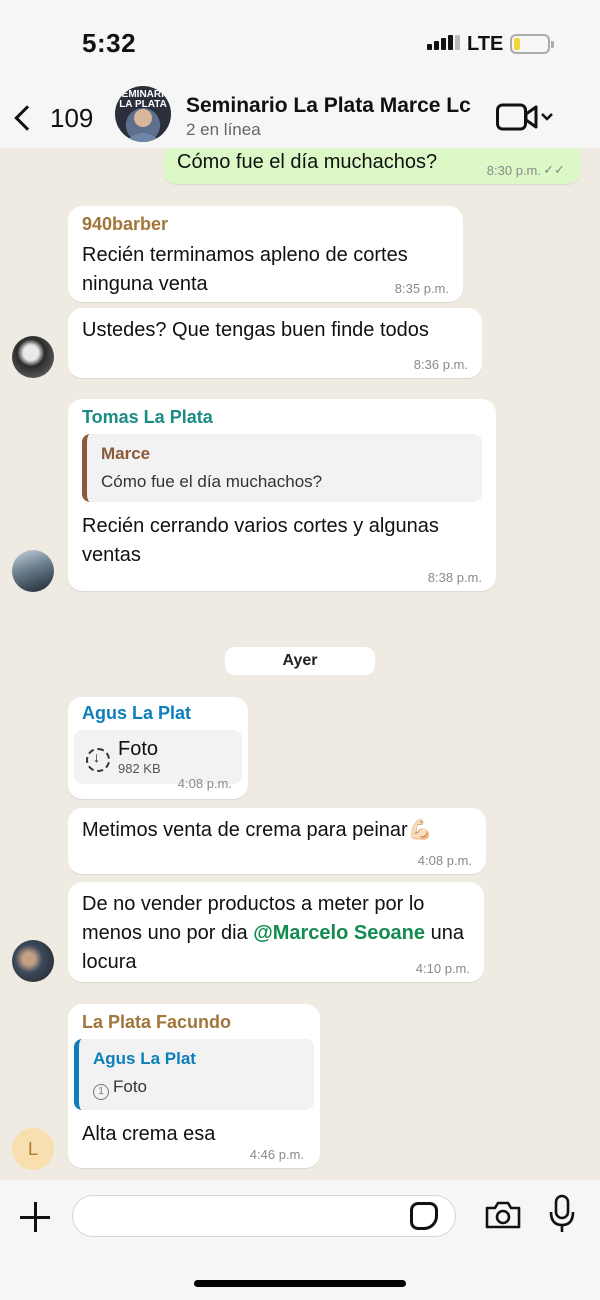 The width and height of the screenshot is (600, 1300). What do you see at coordinates (130, 1086) in the screenshot?
I see `quoted-text-label: Foto` at bounding box center [130, 1086].